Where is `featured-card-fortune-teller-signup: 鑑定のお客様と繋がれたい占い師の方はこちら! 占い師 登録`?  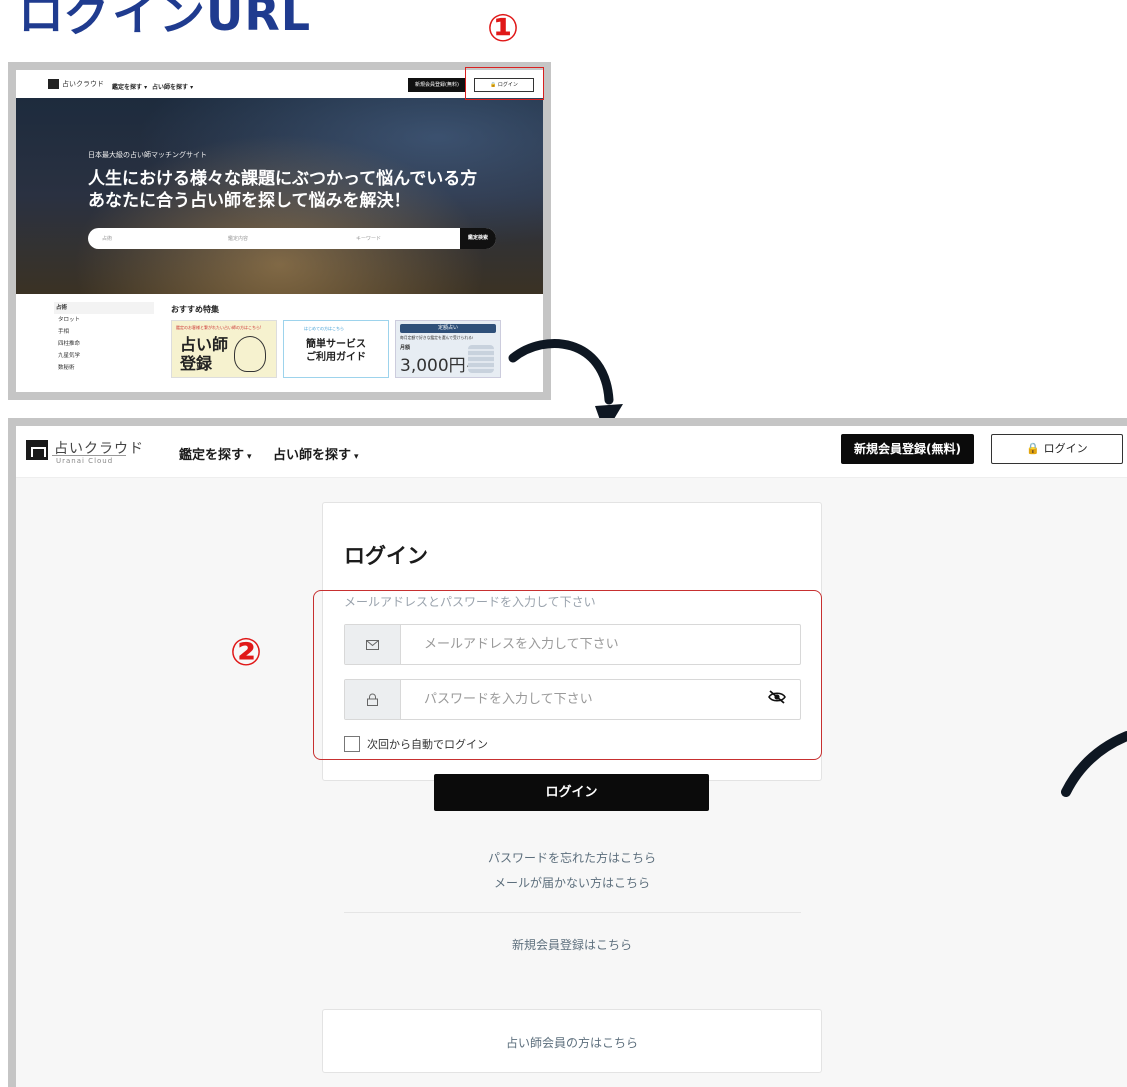 featured-card-fortune-teller-signup: 鑑定のお客様と繋がれたい占い師の方はこちら! 占い師 登録 is located at coordinates (224, 349).